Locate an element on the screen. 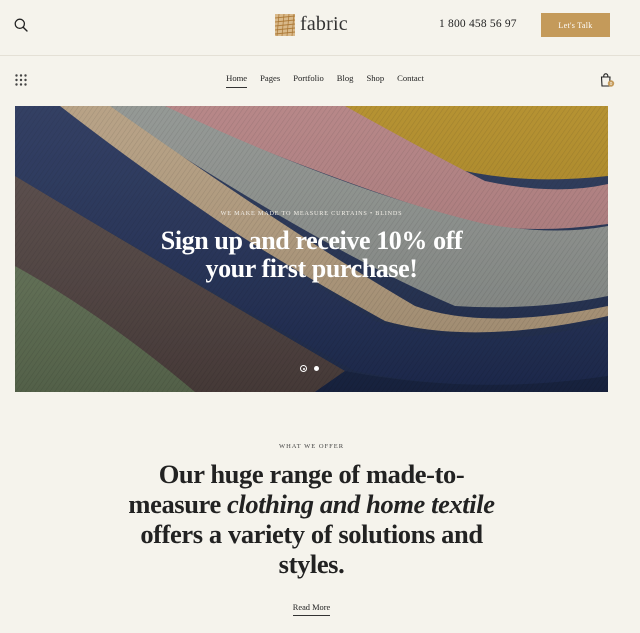  nav-menu: Home Pages Portfolio Blog Shop Contact is located at coordinates (320, 80).